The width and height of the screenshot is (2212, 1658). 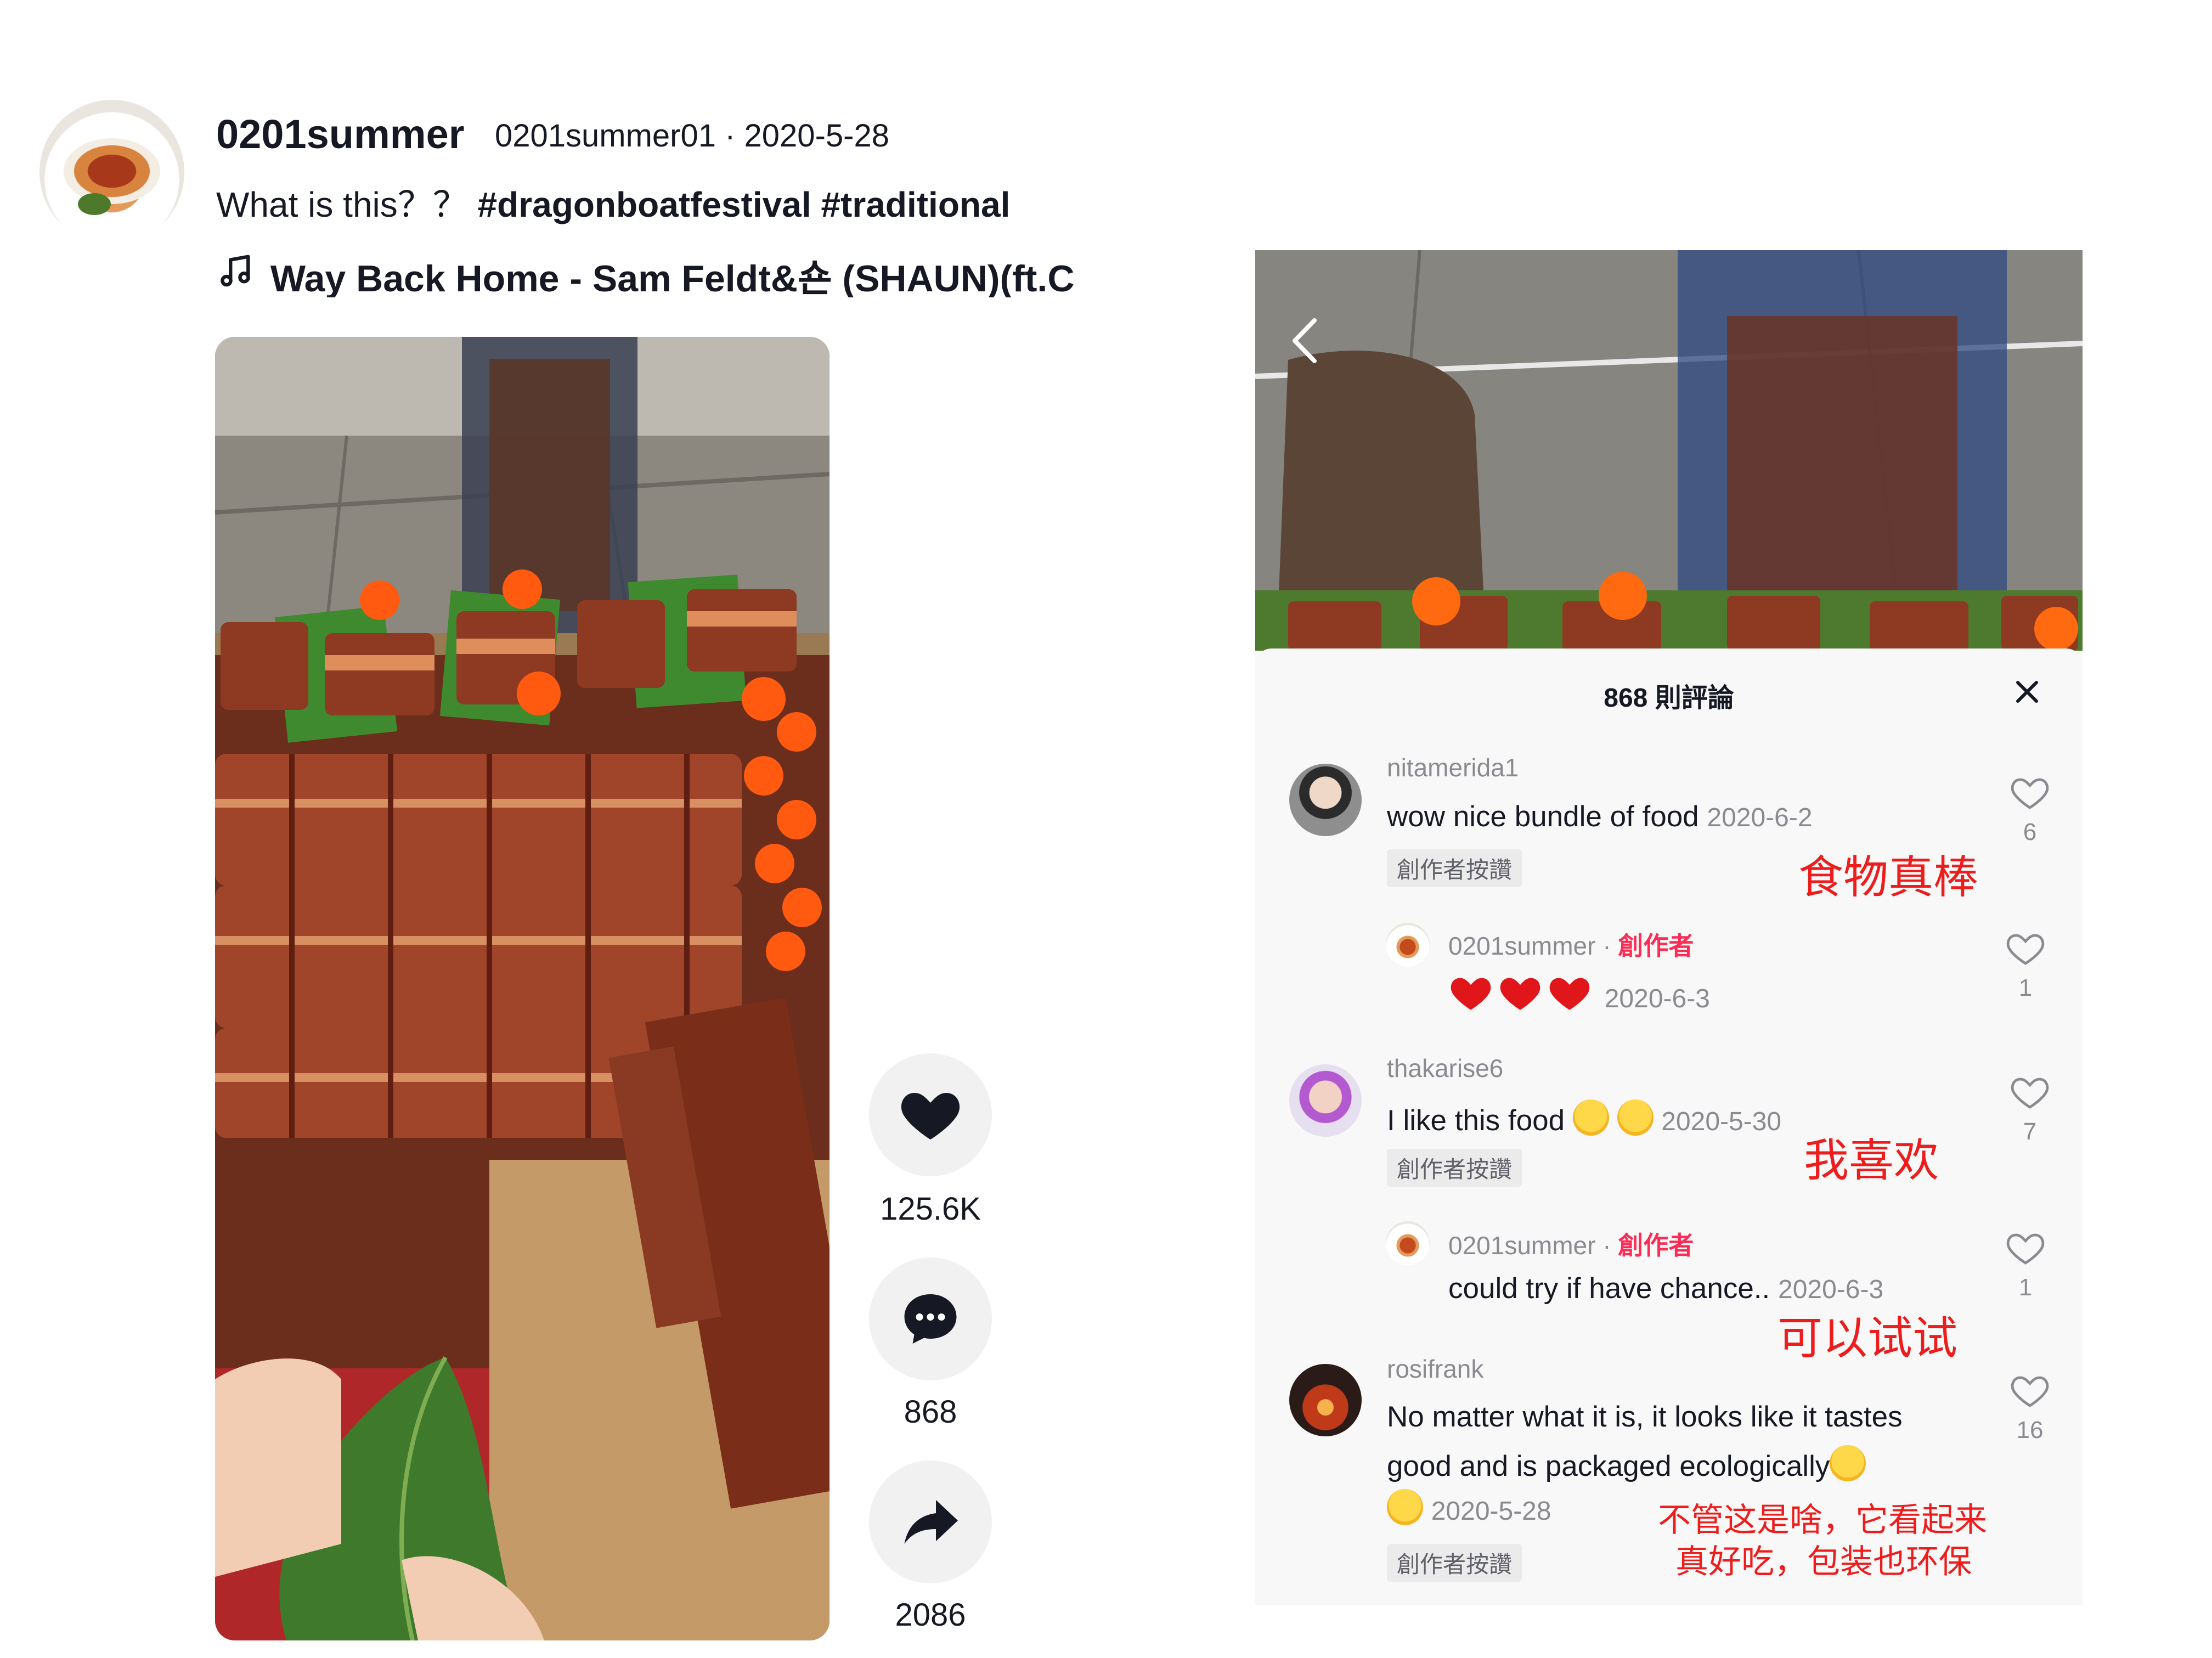 I want to click on comment-text-line2: good and is packaged ecologically, so click(x=1627, y=1464).